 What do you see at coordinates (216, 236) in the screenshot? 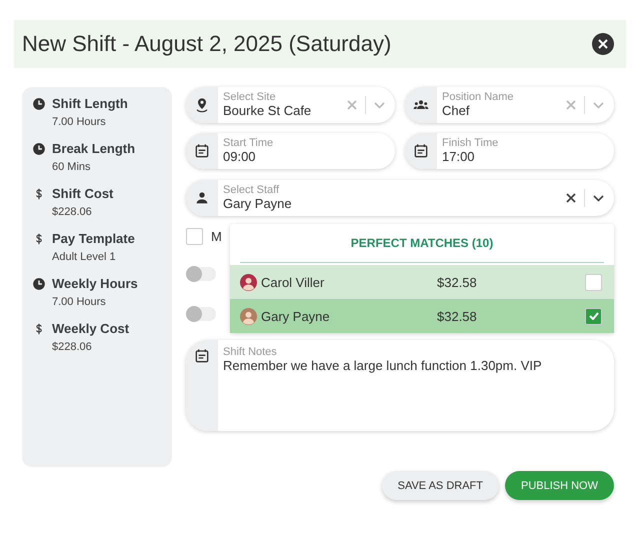
I see `checkbox-label: M` at bounding box center [216, 236].